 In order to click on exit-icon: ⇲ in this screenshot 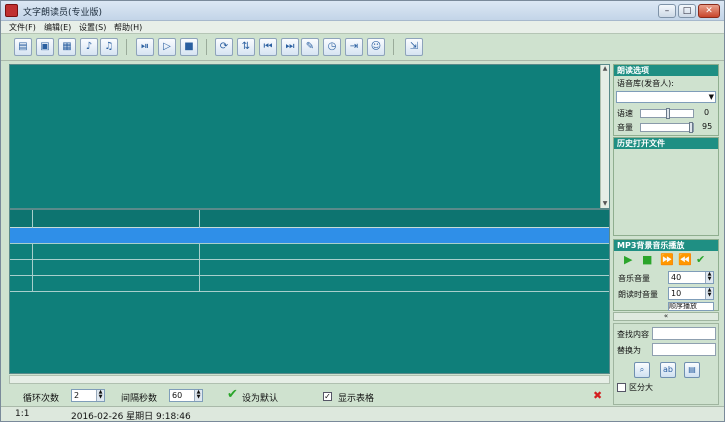, I will do `click(414, 47)`.